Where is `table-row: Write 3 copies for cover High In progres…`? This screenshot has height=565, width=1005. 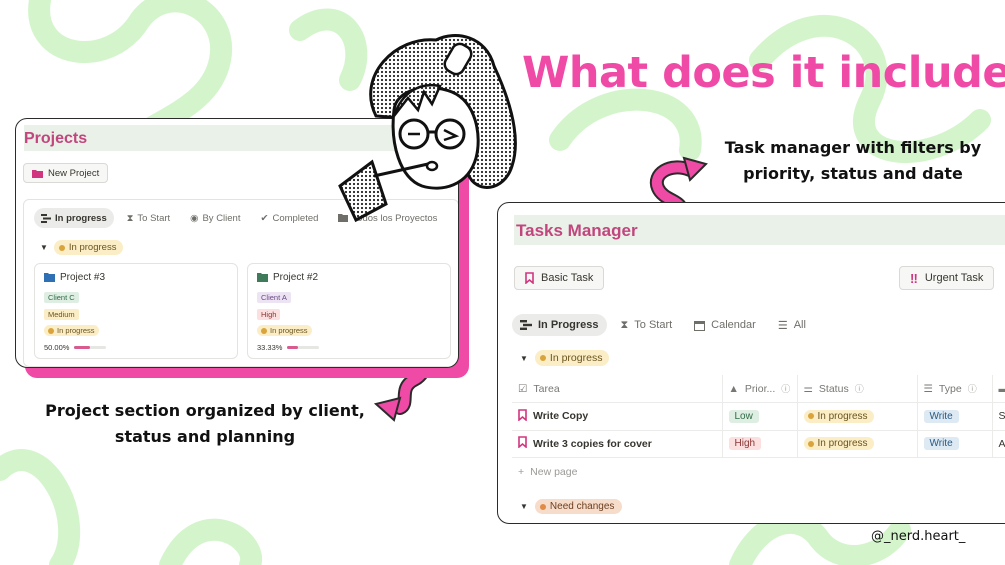 table-row: Write 3 copies for cover High In progres… is located at coordinates (758, 443).